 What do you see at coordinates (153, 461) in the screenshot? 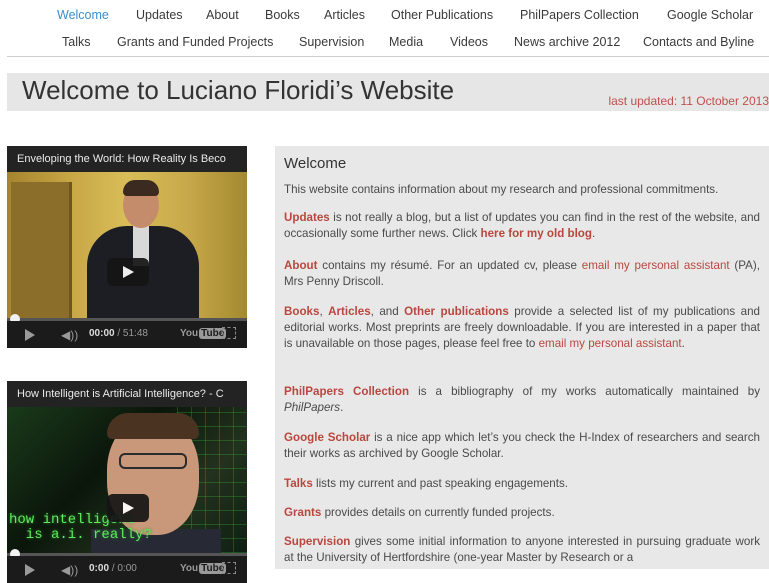
I see `speaker-glasses` at bounding box center [153, 461].